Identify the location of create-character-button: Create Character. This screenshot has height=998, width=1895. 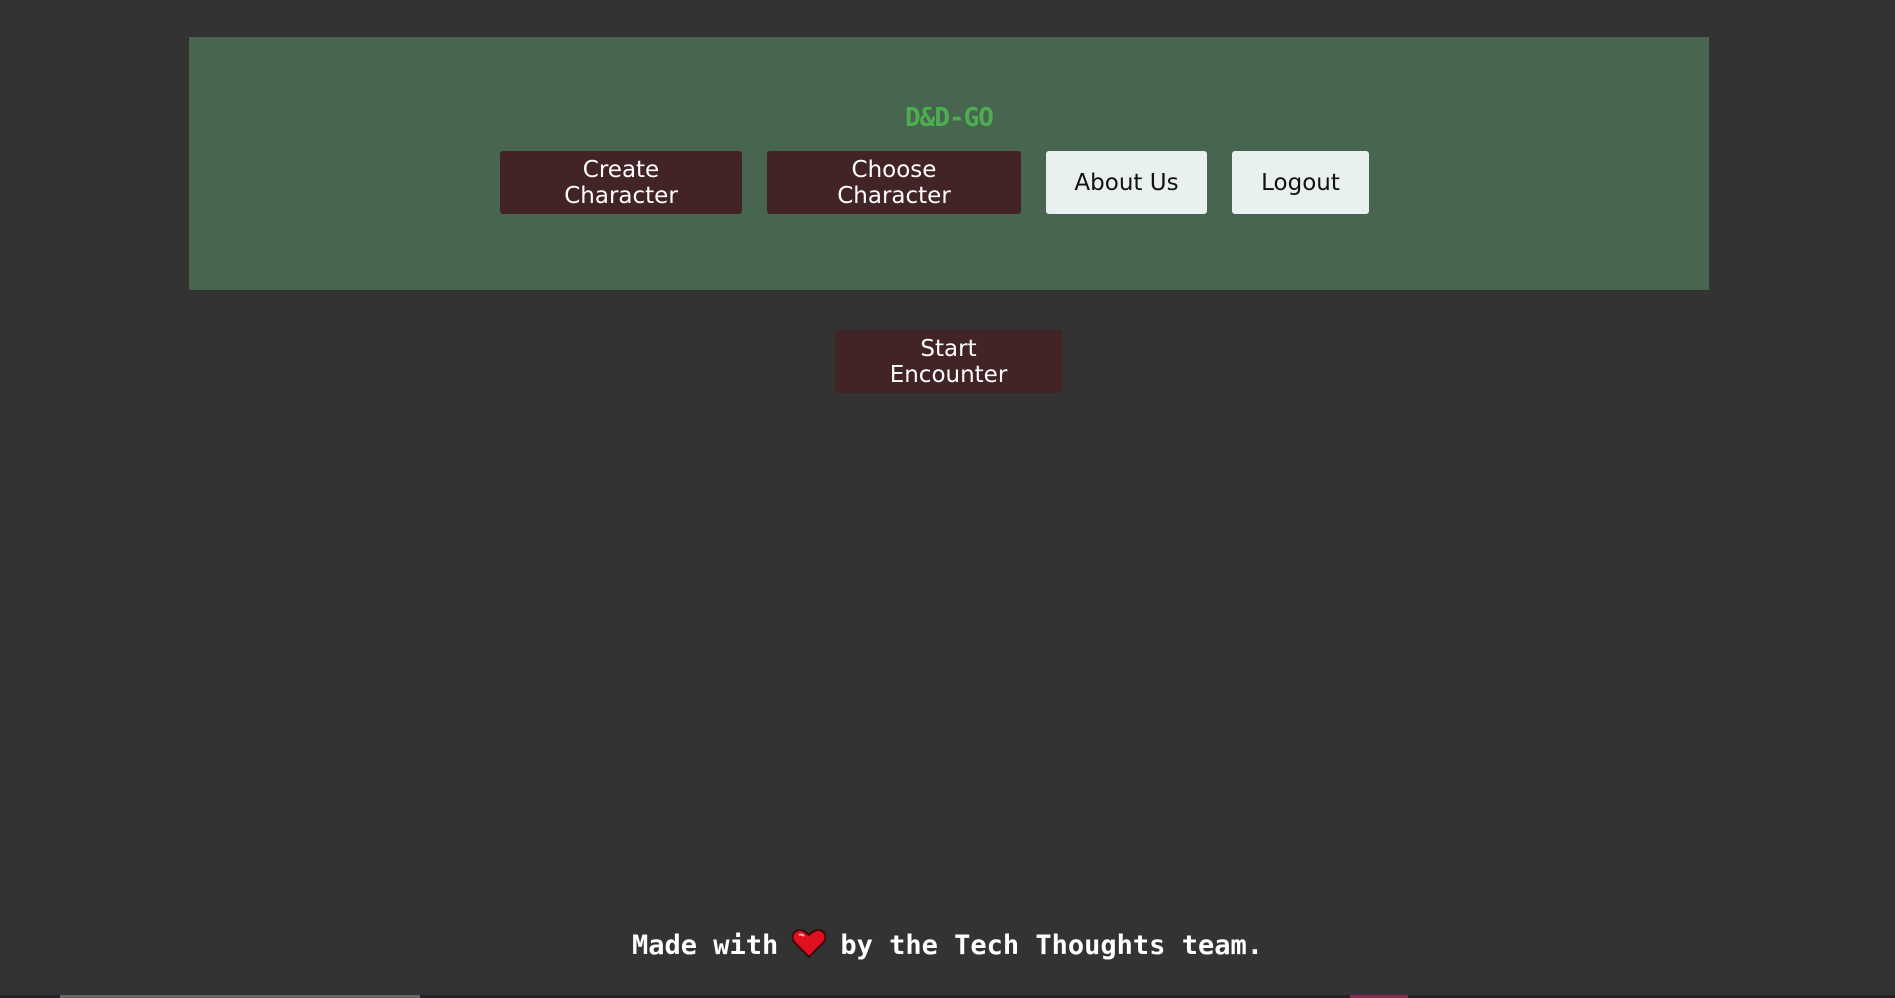
(621, 182).